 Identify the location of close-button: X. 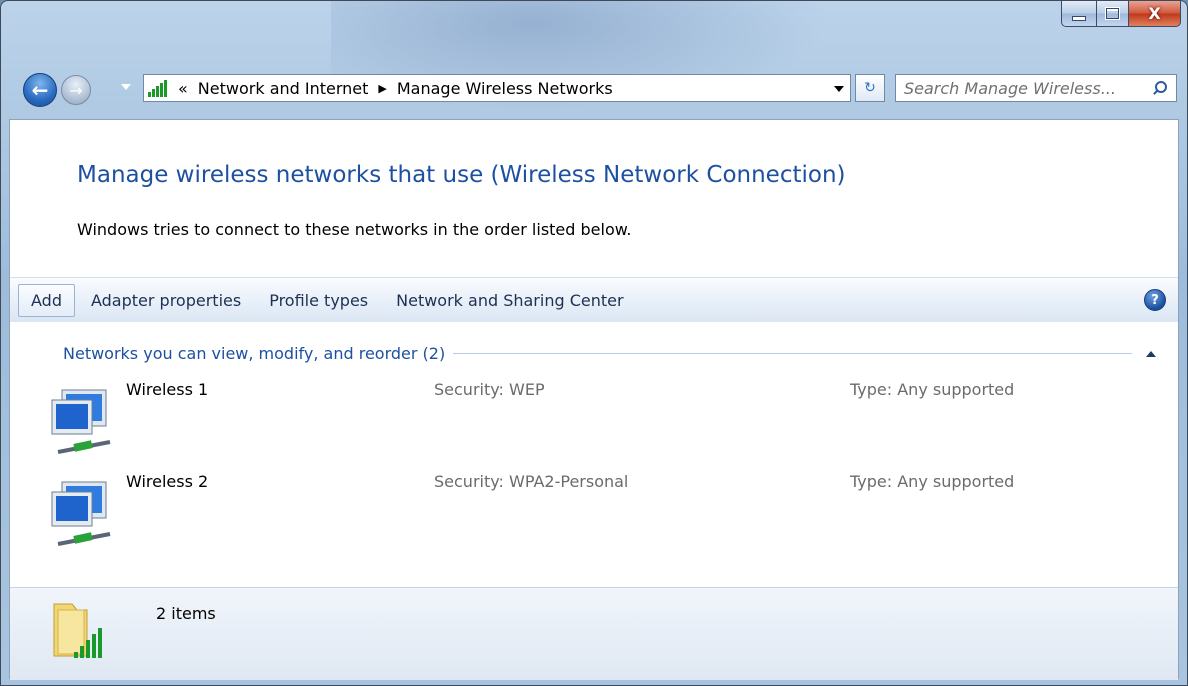
(1155, 14).